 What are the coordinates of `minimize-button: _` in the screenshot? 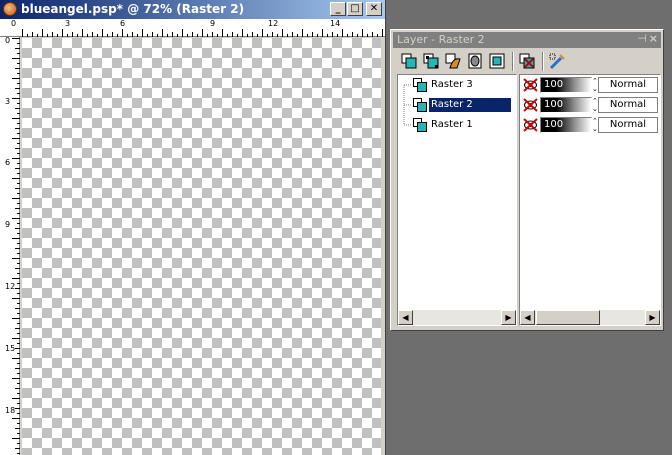 It's located at (338, 9).